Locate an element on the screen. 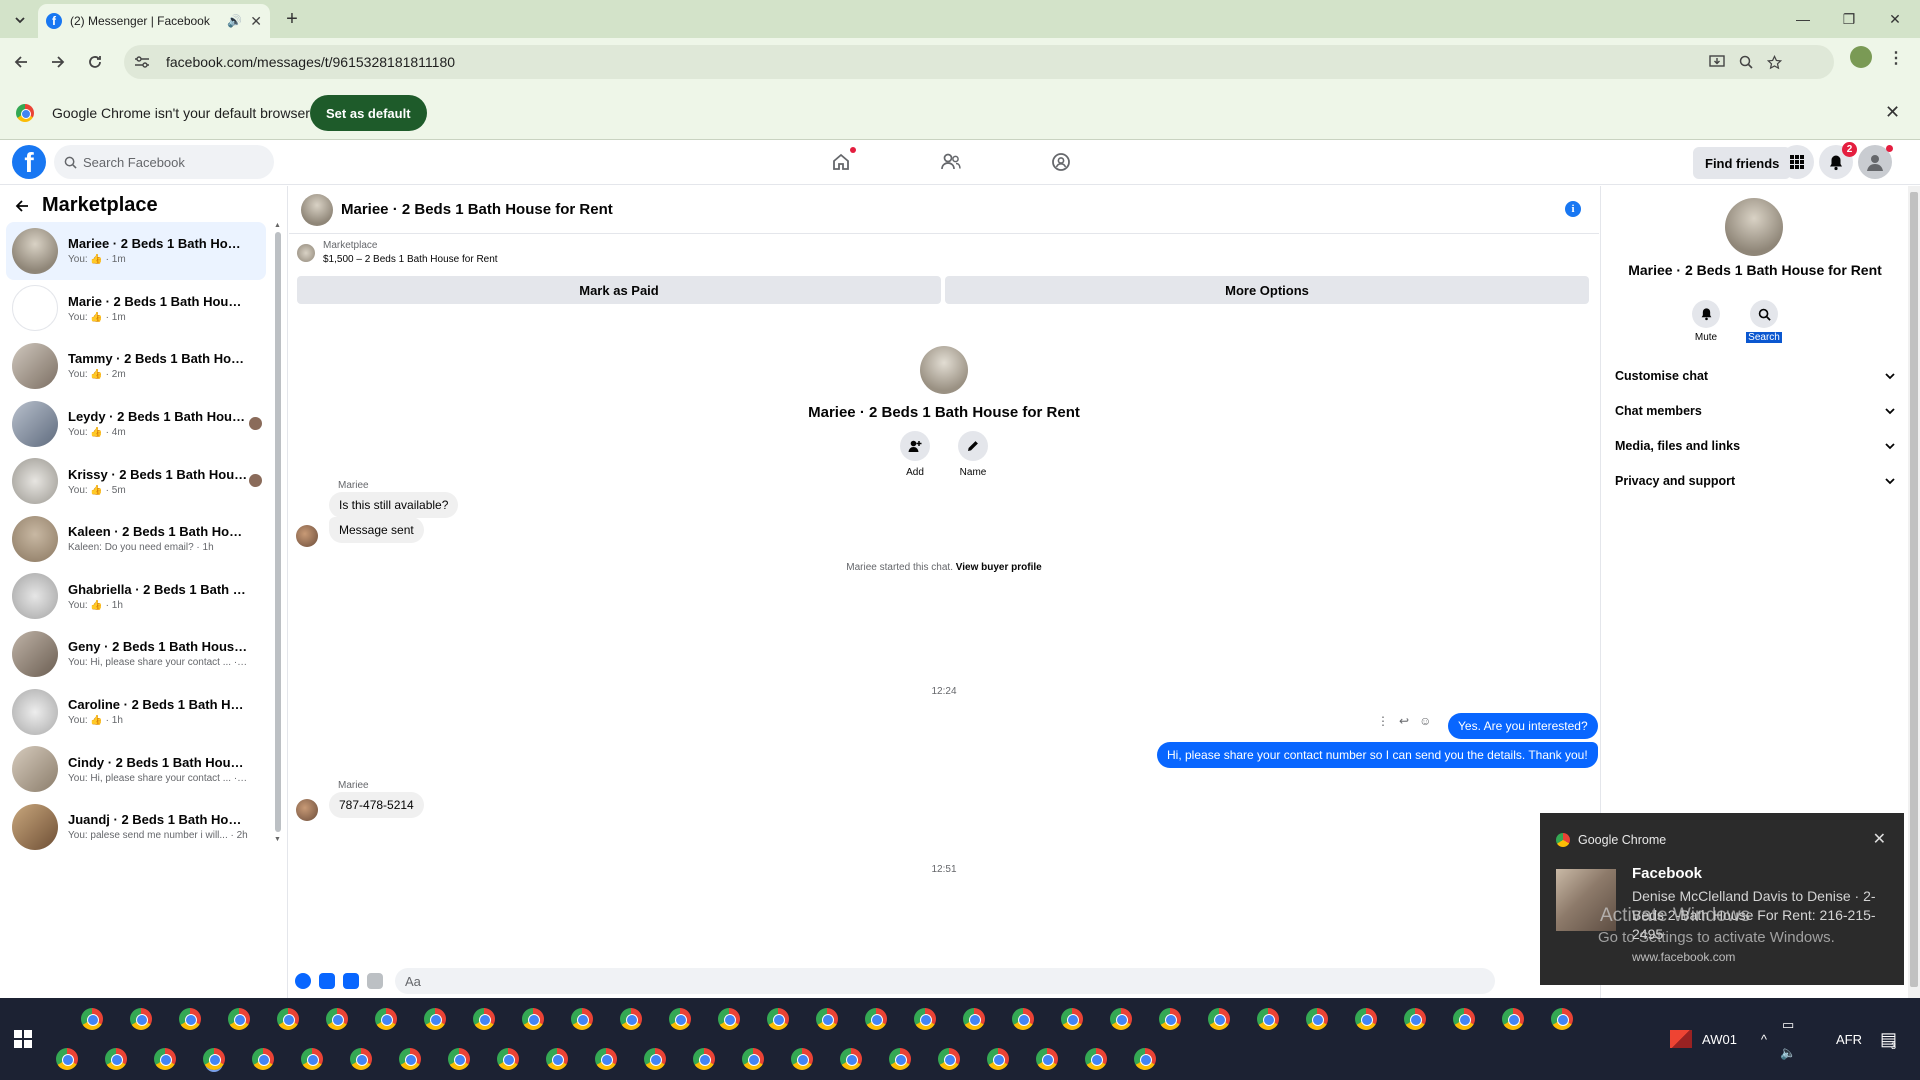 This screenshot has width=1920, height=1080. message-bubble-outgoing: Yes. Are you interested? is located at coordinates (1523, 726).